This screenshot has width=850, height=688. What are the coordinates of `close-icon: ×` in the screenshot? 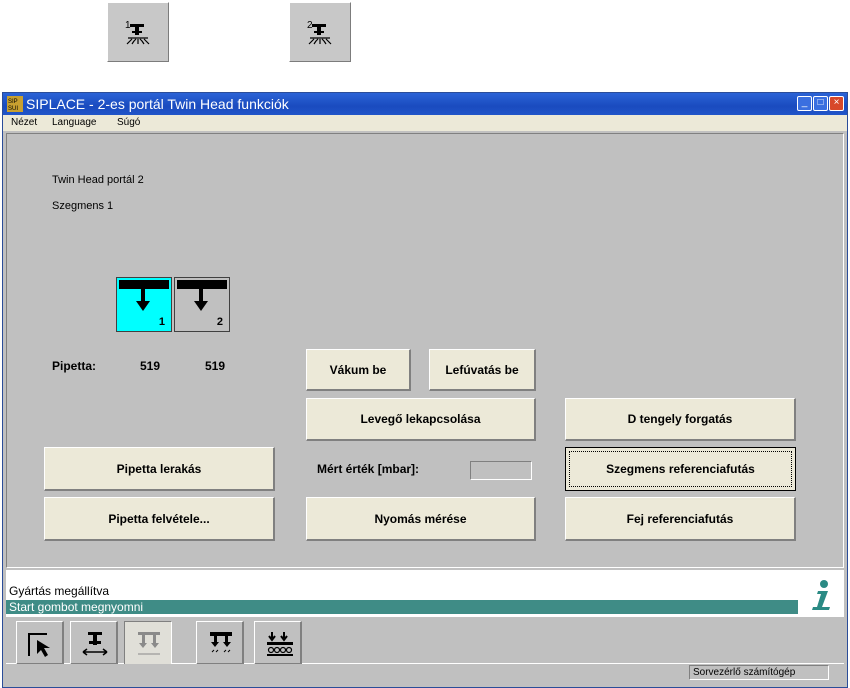 It's located at (836, 102).